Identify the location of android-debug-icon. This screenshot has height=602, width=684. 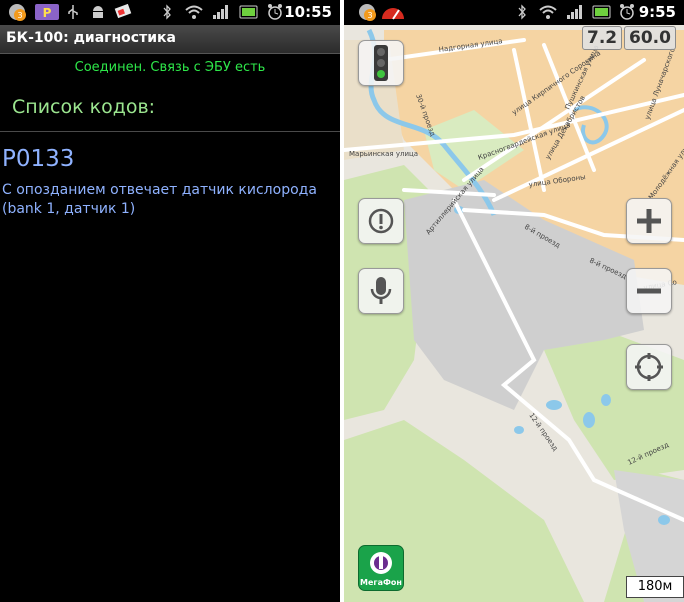
(98, 12).